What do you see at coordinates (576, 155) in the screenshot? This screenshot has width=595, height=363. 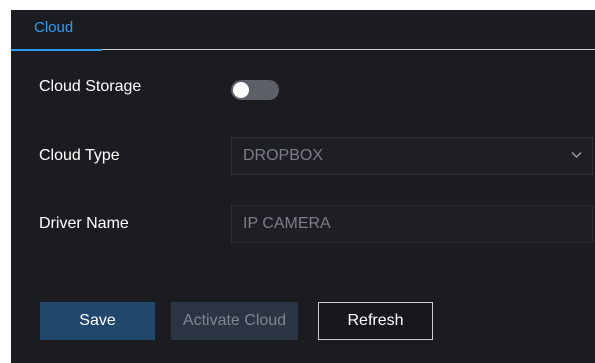 I see `chevron-down-icon` at bounding box center [576, 155].